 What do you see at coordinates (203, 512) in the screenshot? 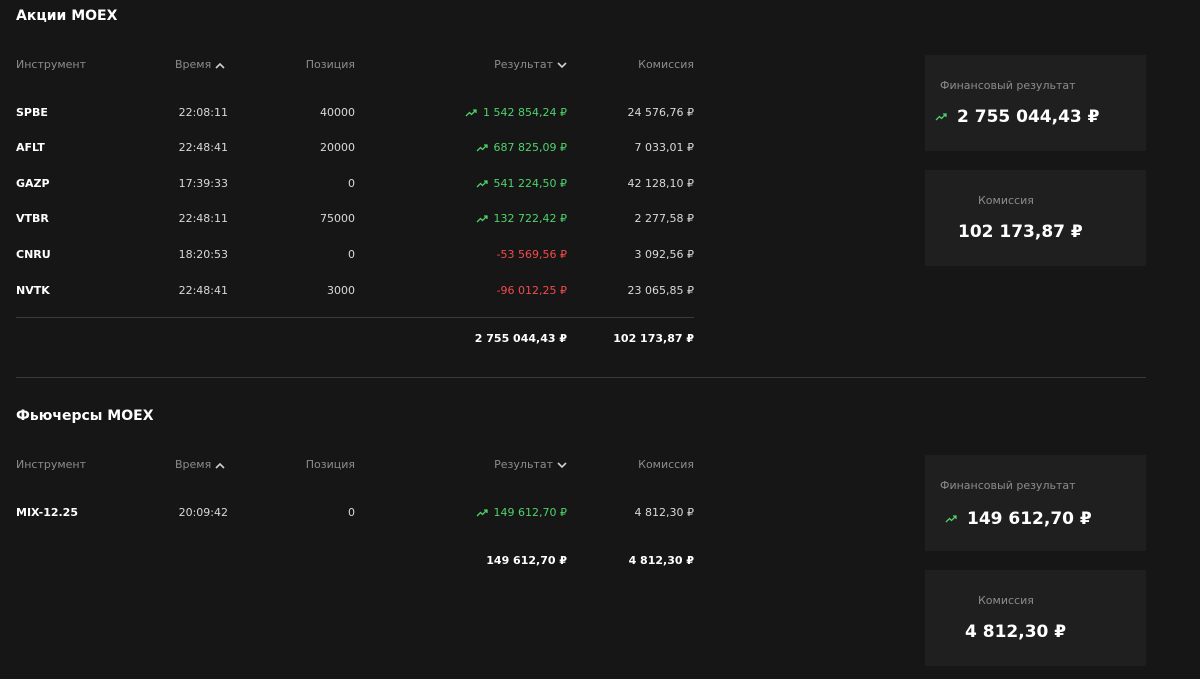
I see `row-time: 20:09:42` at bounding box center [203, 512].